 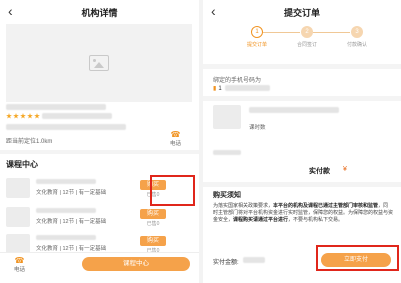 What do you see at coordinates (20, 270) in the screenshot?
I see `tel-label: 电话` at bounding box center [20, 270].